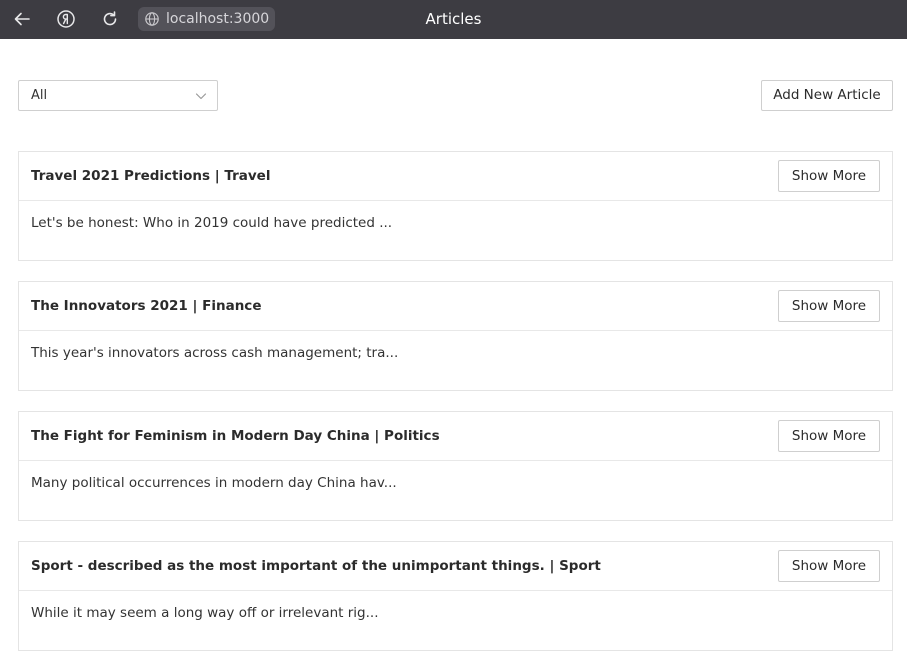 The width and height of the screenshot is (907, 670). Describe the element at coordinates (118, 95) in the screenshot. I see `category-filter-select: All` at that location.